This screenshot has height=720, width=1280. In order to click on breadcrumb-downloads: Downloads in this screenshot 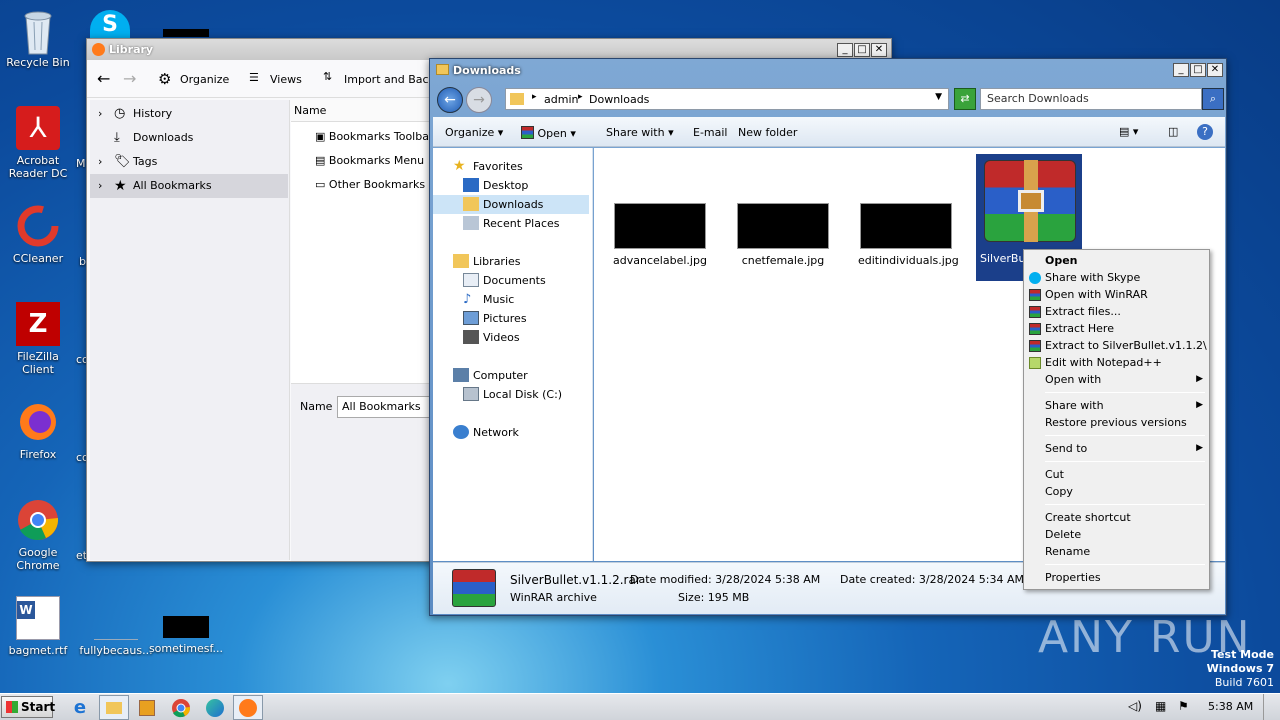, I will do `click(619, 99)`.